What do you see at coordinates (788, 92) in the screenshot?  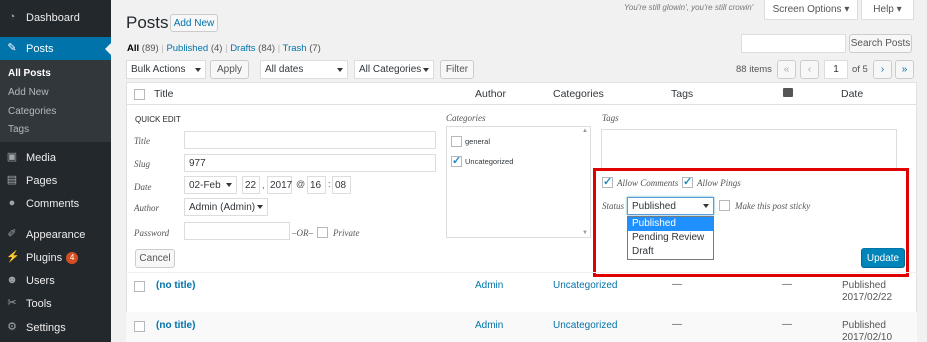 I see `comment-bubble-icon` at bounding box center [788, 92].